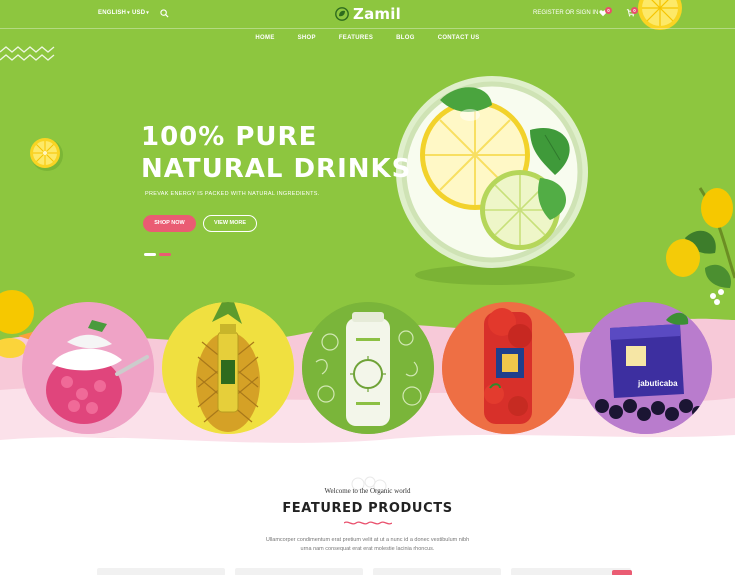 The width and height of the screenshot is (735, 575). What do you see at coordinates (165, 254) in the screenshot?
I see `slider-dot` at bounding box center [165, 254].